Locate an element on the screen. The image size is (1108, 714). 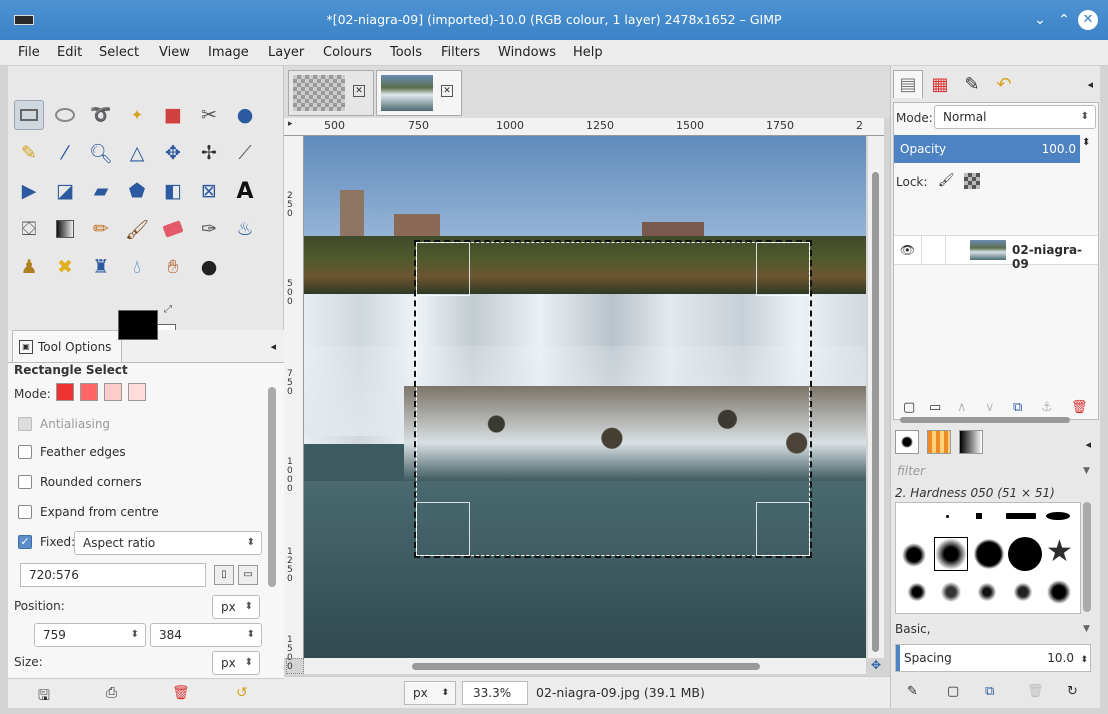
text-icon: A is located at coordinates (245, 191).